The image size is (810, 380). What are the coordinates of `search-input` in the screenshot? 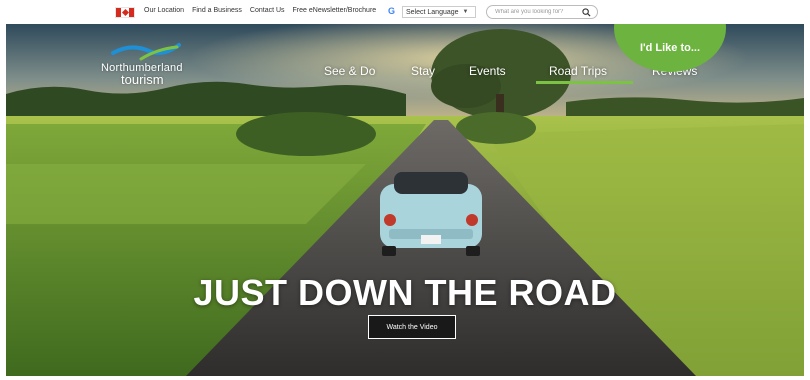 It's located at (535, 12).